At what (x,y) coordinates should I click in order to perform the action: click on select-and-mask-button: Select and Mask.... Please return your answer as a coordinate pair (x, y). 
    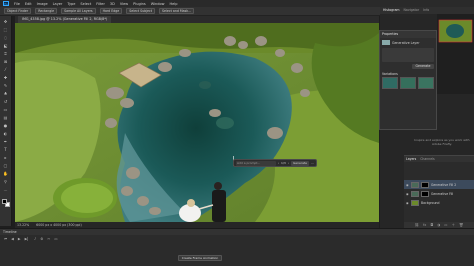
    Looking at the image, I should click on (177, 11).